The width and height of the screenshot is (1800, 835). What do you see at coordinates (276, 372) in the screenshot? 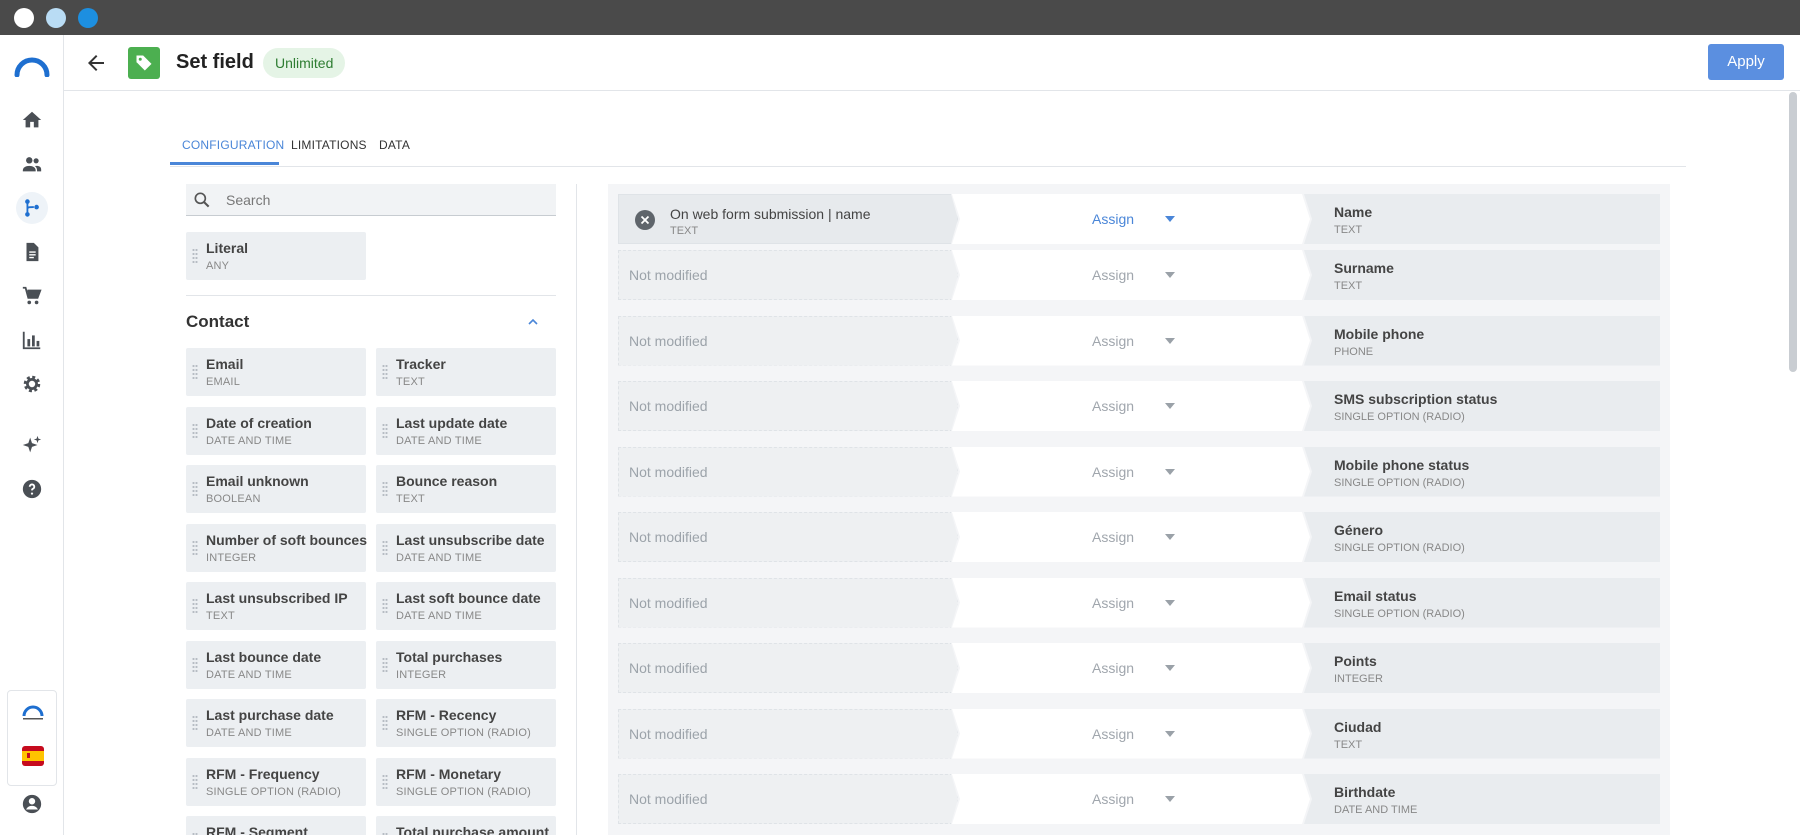
I see `field-card: Email EMAIL` at bounding box center [276, 372].